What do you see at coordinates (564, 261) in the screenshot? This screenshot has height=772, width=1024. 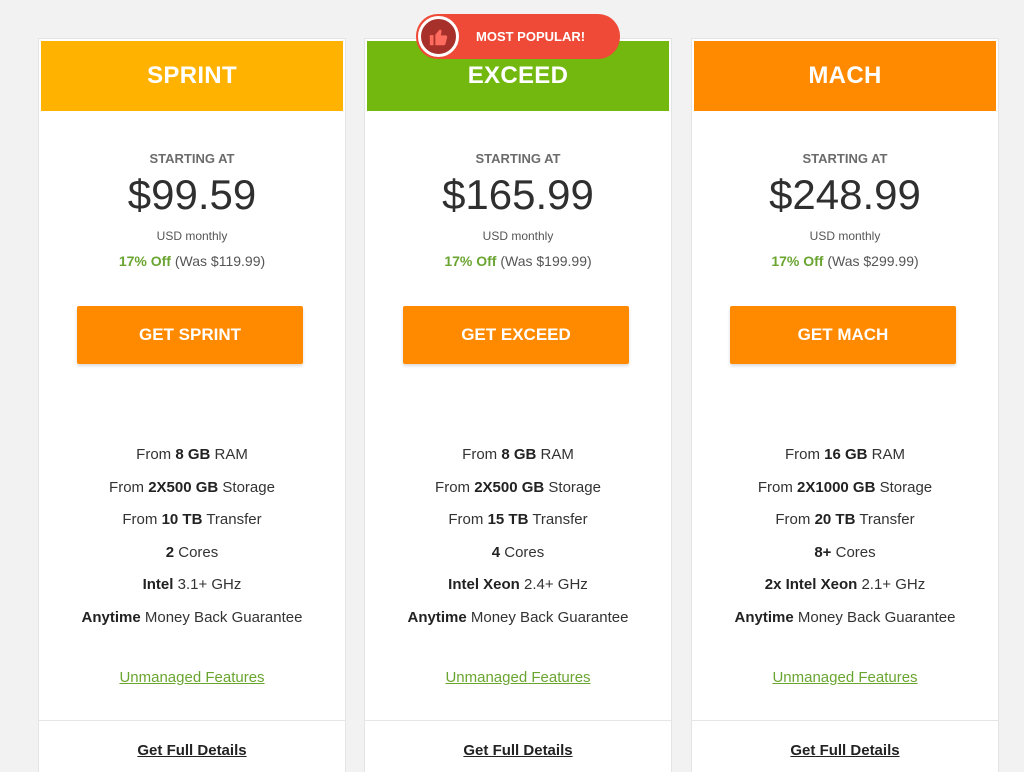 I see `was-price: $199.99)` at bounding box center [564, 261].